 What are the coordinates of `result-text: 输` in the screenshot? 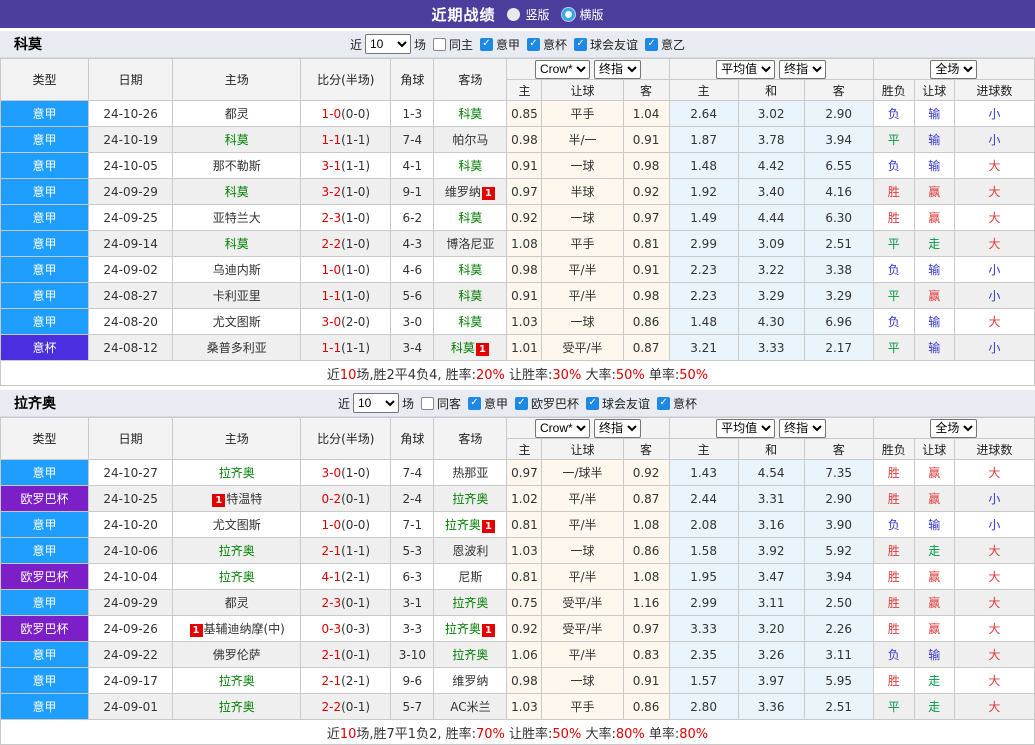 It's located at (934, 655).